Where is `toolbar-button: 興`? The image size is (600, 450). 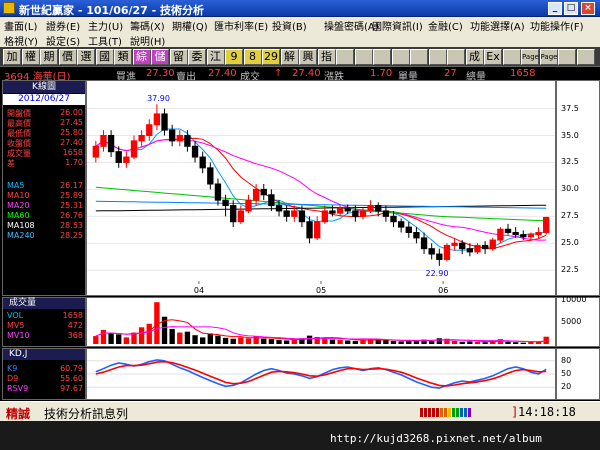
toolbar-button: 興 is located at coordinates (308, 57).